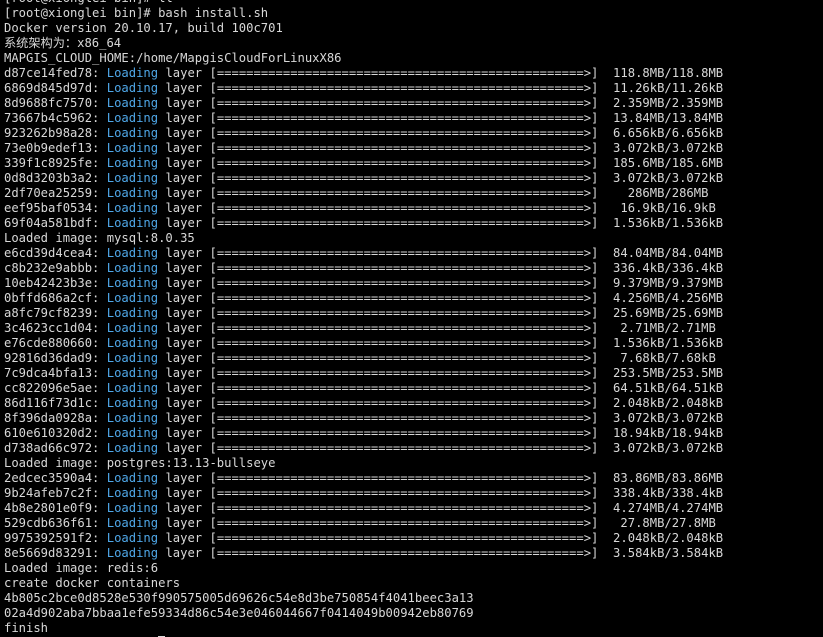  What do you see at coordinates (664, 508) in the screenshot?
I see `layer-size: 4.274MB/4.274MB` at bounding box center [664, 508].